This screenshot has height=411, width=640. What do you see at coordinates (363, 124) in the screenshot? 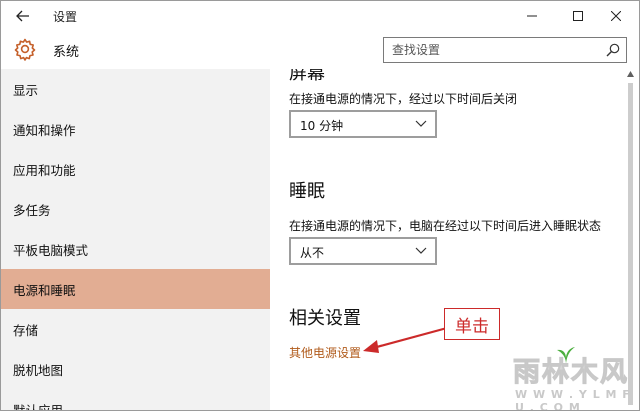
I see `screen-timeout-dropdown: 10 分钟` at bounding box center [363, 124].